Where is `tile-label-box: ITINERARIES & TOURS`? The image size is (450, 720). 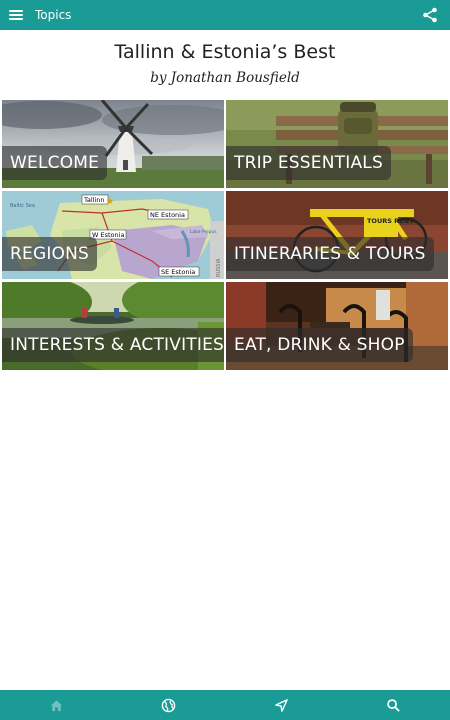 tile-label-box: ITINERARIES & TOURS is located at coordinates (330, 254).